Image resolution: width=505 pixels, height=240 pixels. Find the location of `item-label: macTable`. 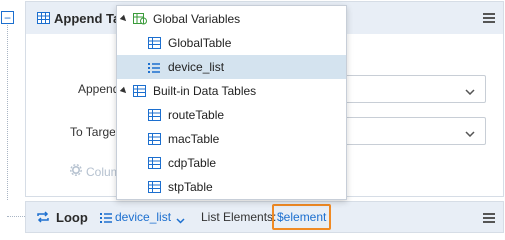

item-label: macTable is located at coordinates (194, 139).